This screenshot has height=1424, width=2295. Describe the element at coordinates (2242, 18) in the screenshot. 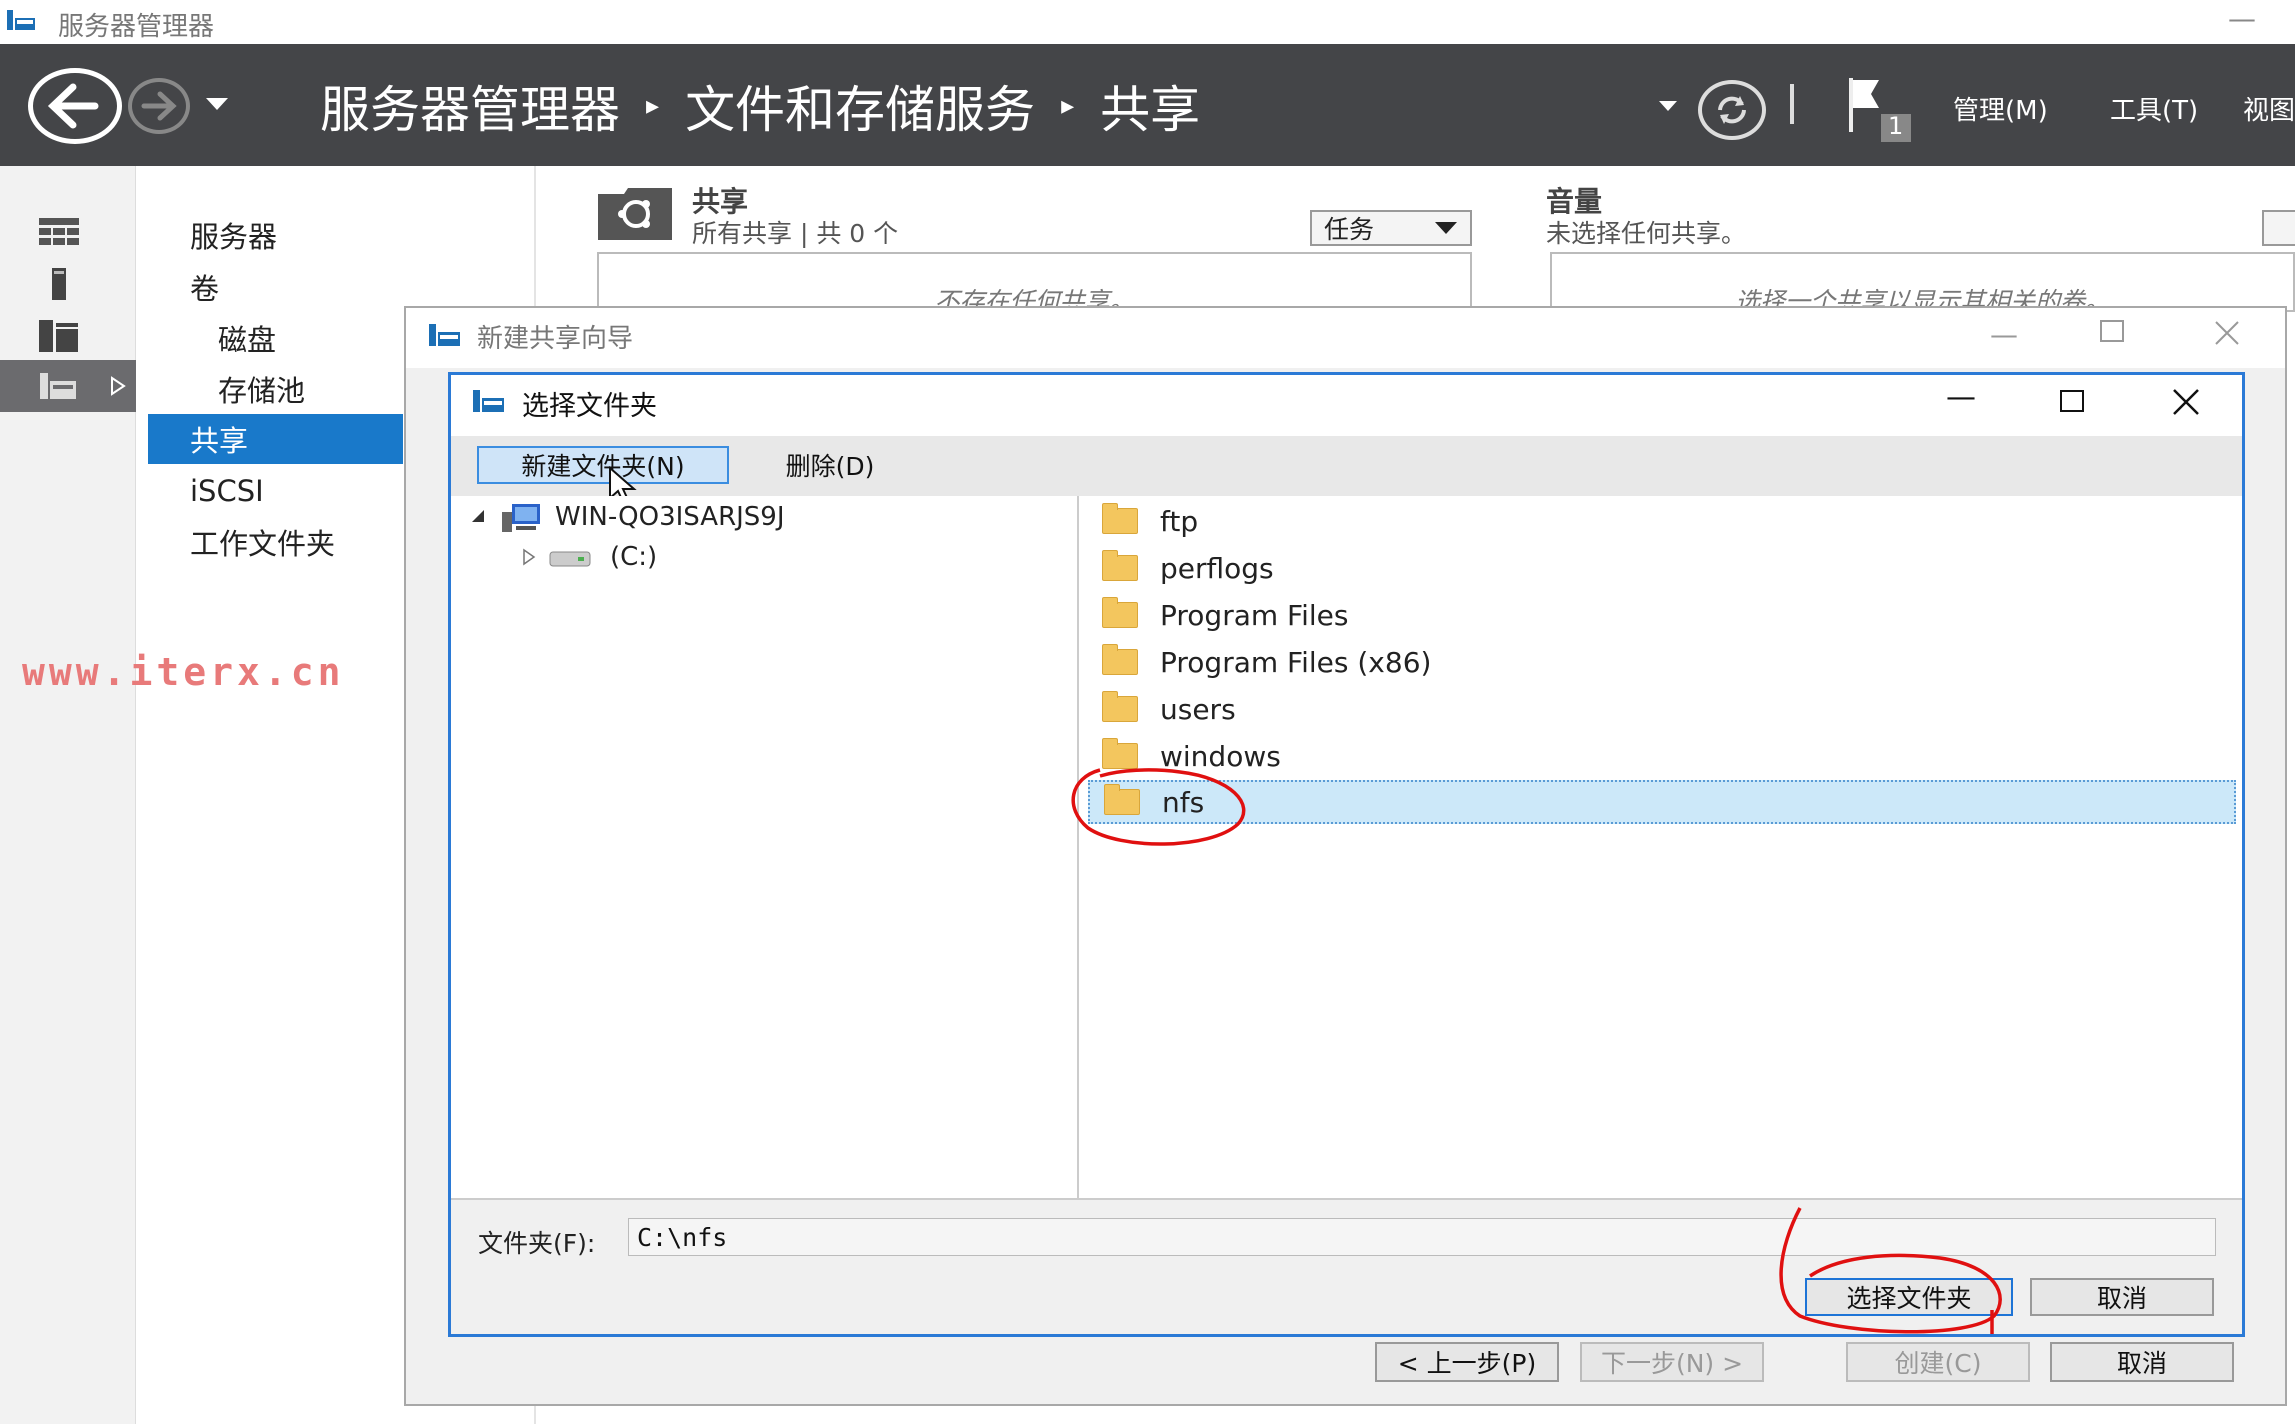

I see `app-minimize-button: —` at that location.